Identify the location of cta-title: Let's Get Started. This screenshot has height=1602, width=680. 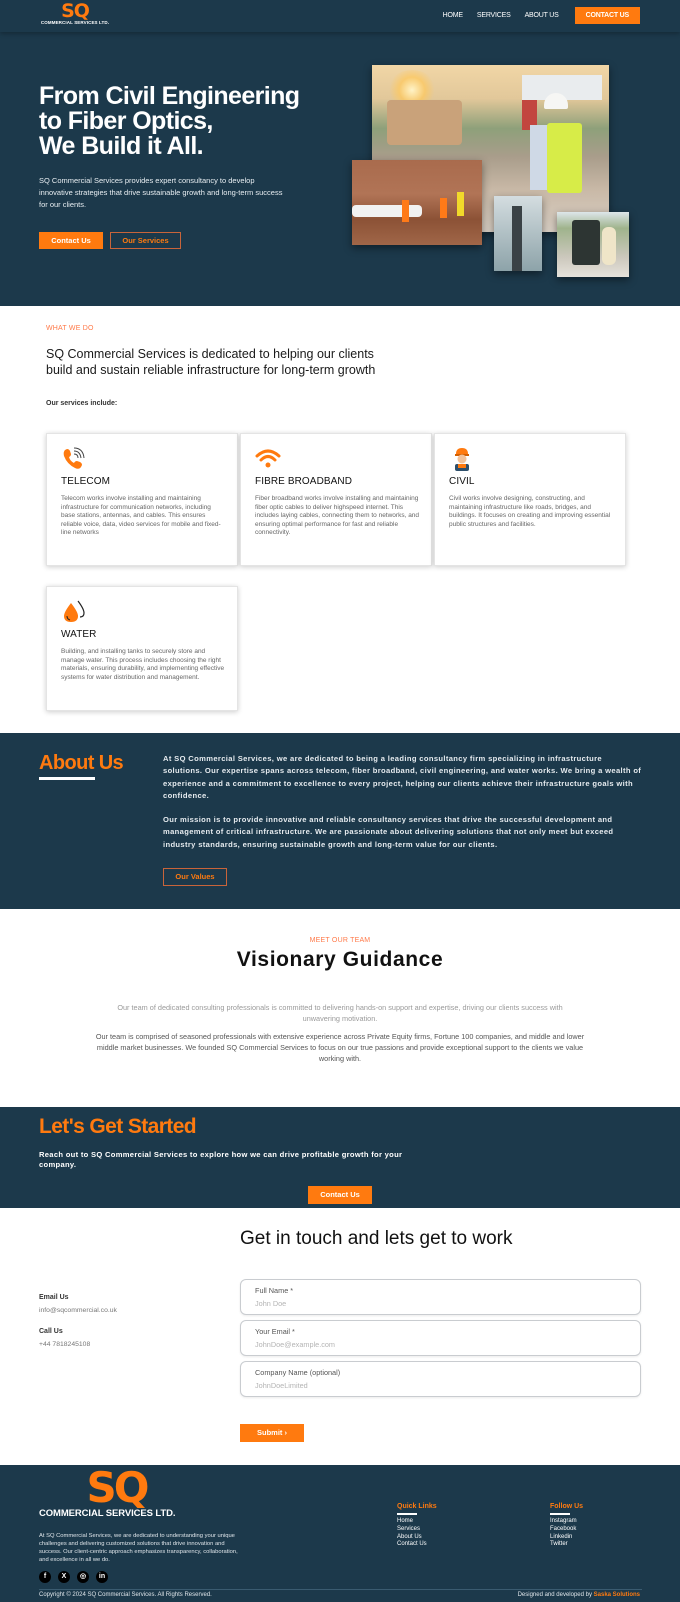
(118, 1126).